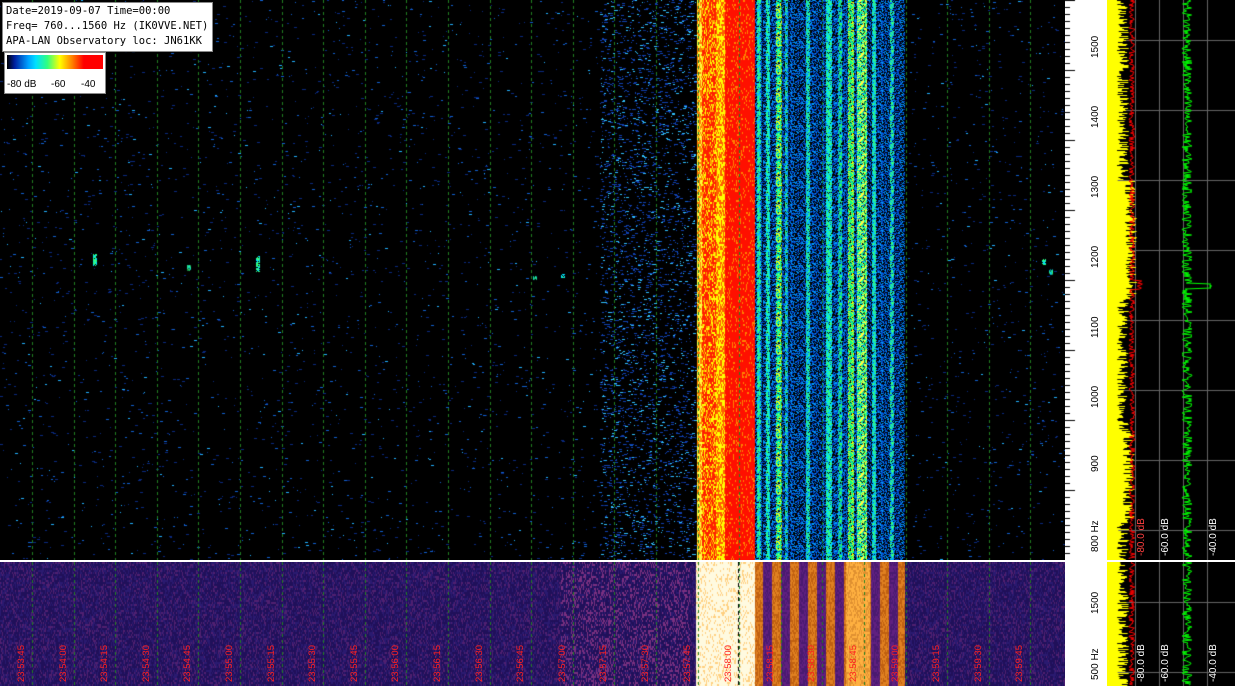 Image resolution: width=1235 pixels, height=686 pixels. I want to click on time-label: 23:57:30, so click(645, 663).